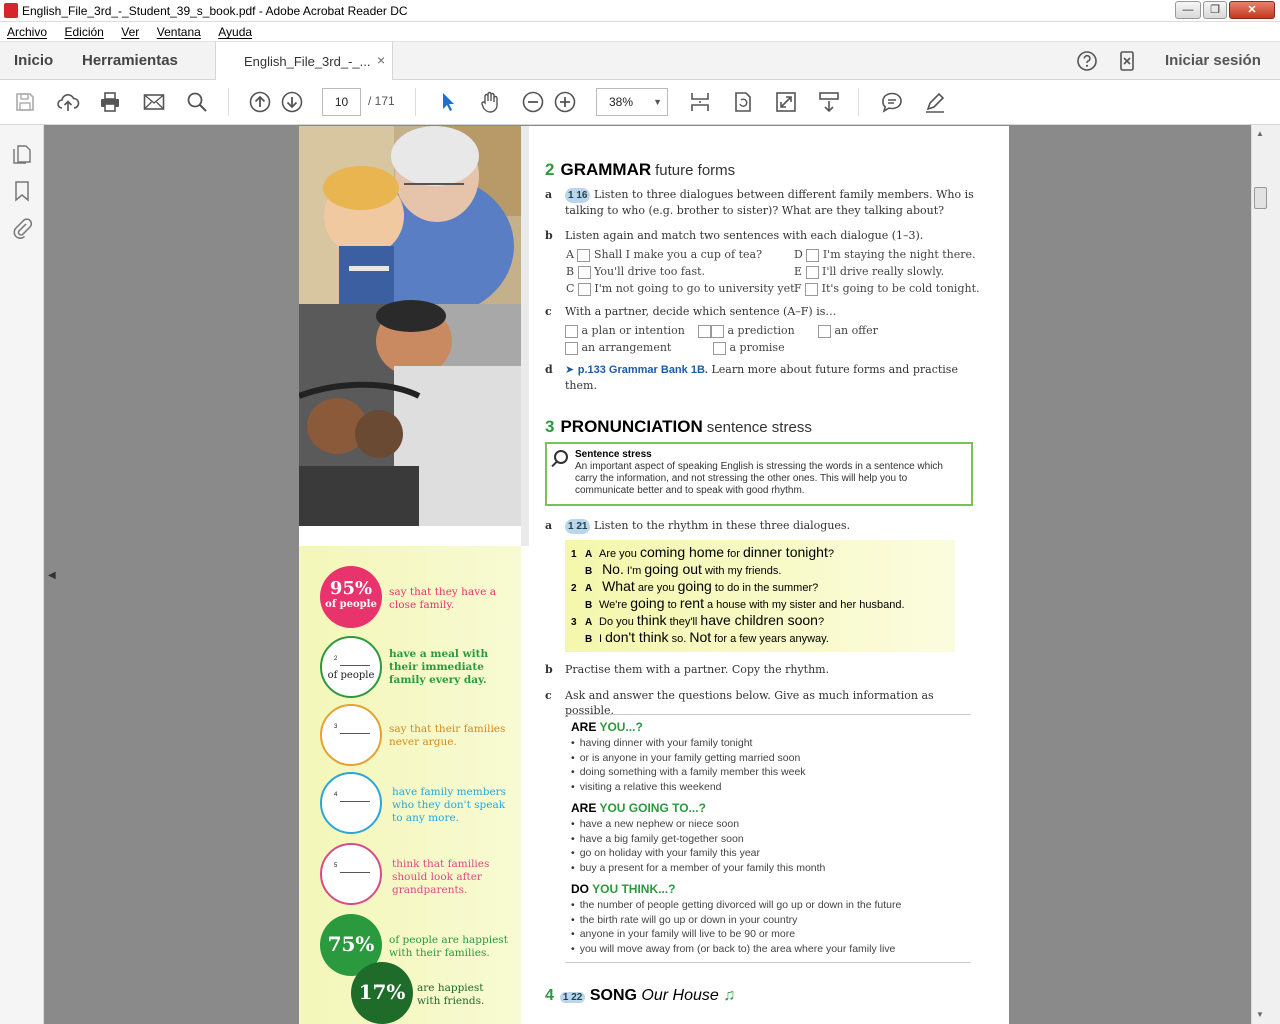 The image size is (1280, 1024). What do you see at coordinates (22, 228) in the screenshot?
I see `attachment-icon` at bounding box center [22, 228].